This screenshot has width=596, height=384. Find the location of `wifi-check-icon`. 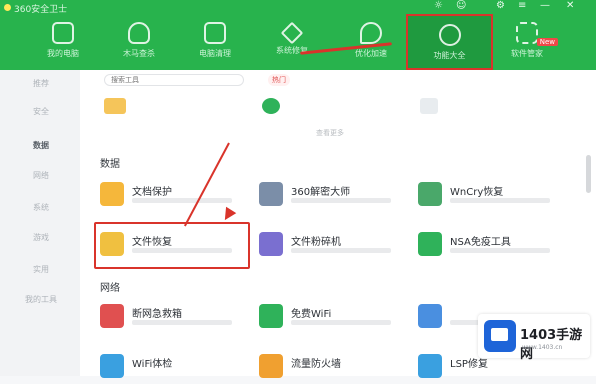

wifi-check-icon is located at coordinates (112, 366).